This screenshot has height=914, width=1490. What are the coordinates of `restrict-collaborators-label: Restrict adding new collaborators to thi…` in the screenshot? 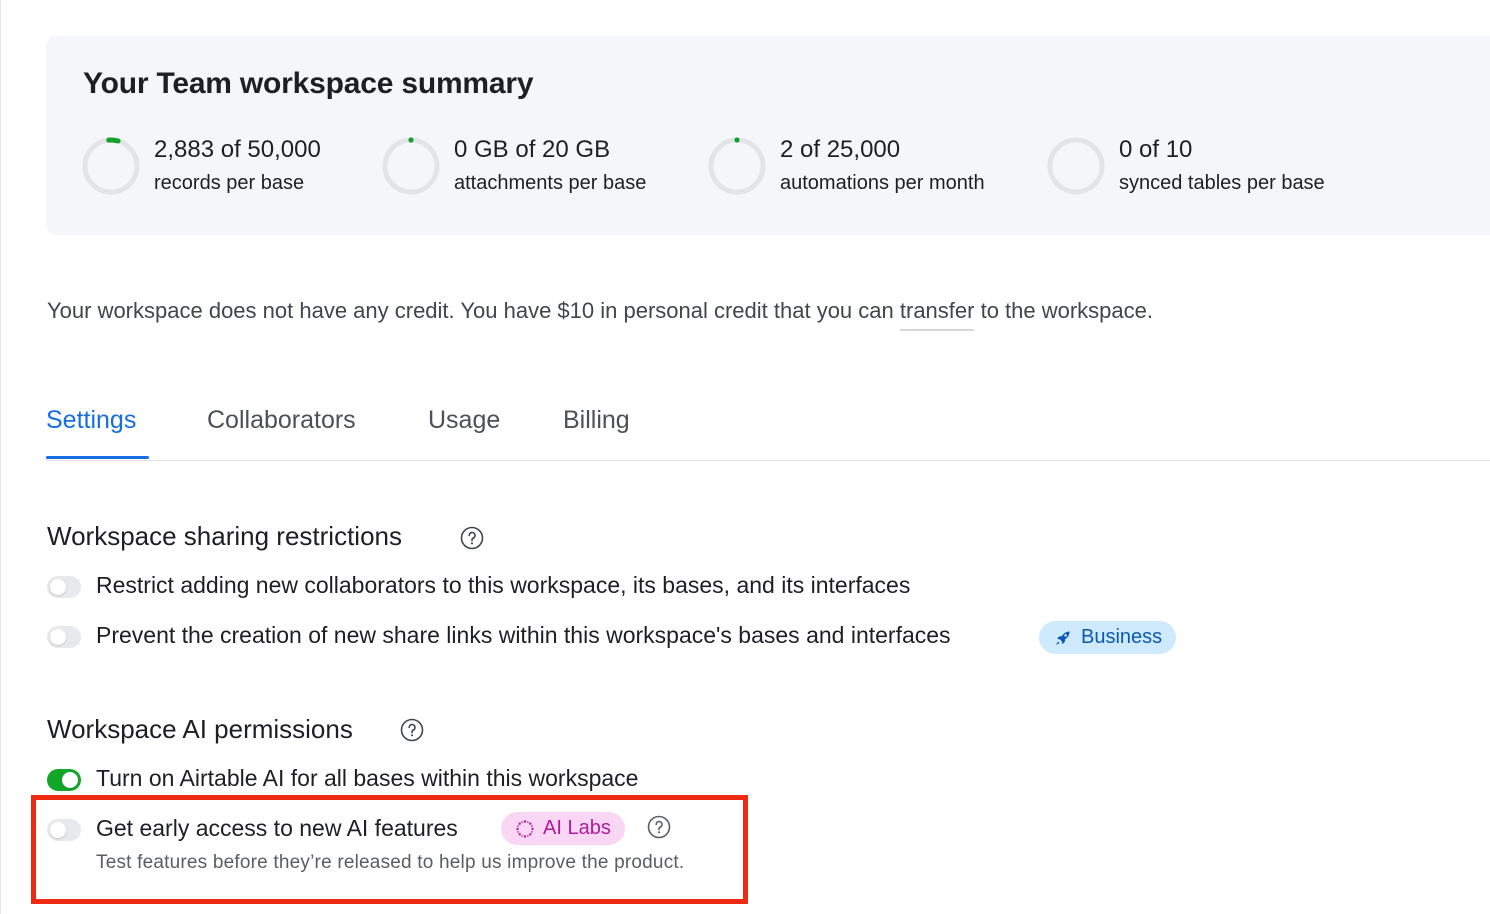 It's located at (503, 585).